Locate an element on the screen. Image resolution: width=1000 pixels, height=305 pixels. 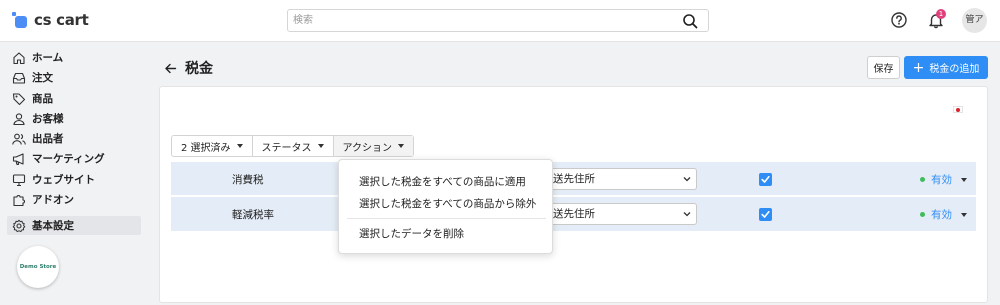
sidebar-item-addons: アドオン is located at coordinates (74, 199).